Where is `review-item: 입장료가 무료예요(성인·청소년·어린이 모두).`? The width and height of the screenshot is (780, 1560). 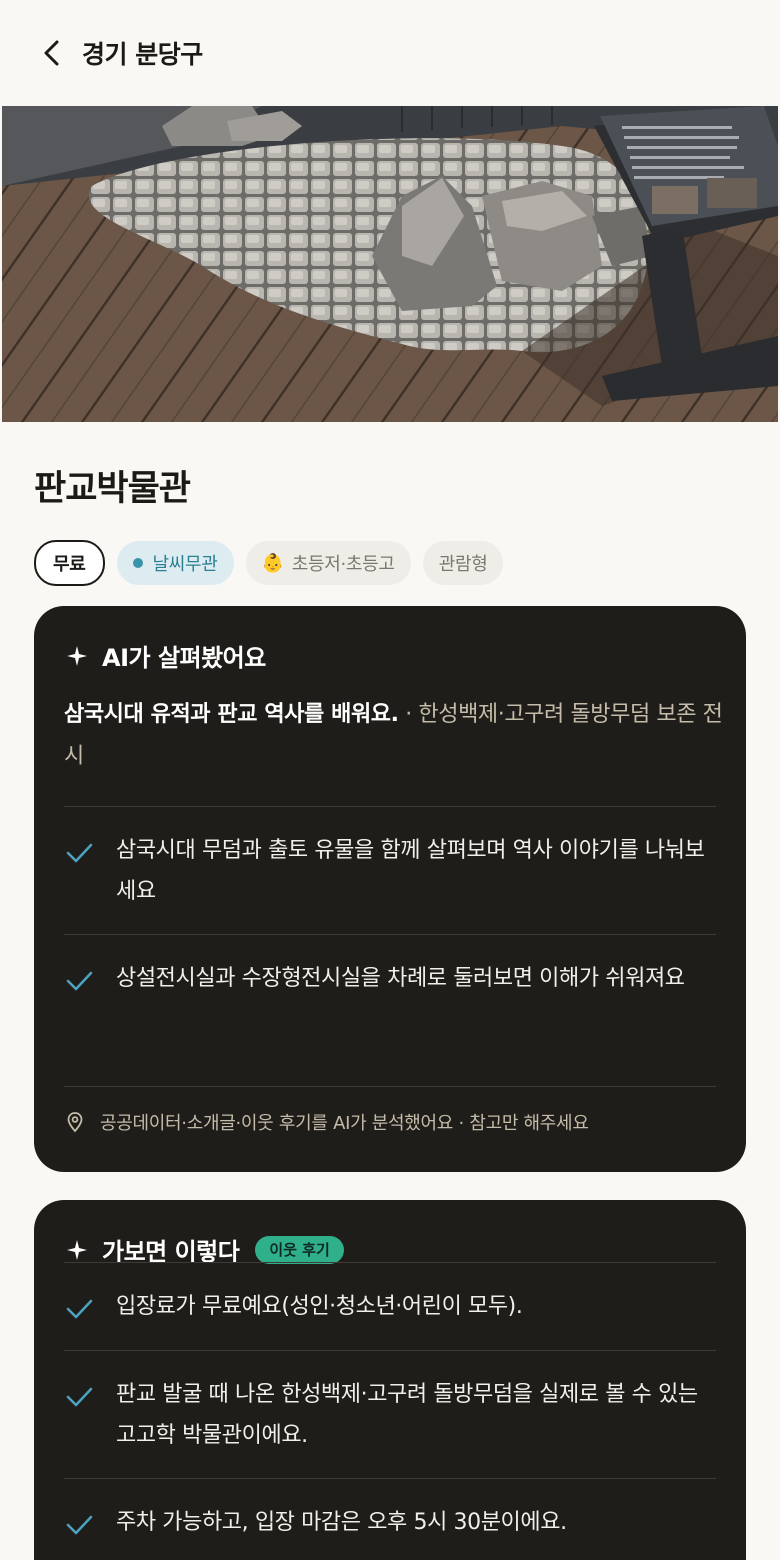
review-item: 입장료가 무료예요(성인·청소년·어린이 모두). is located at coordinates (394, 1309).